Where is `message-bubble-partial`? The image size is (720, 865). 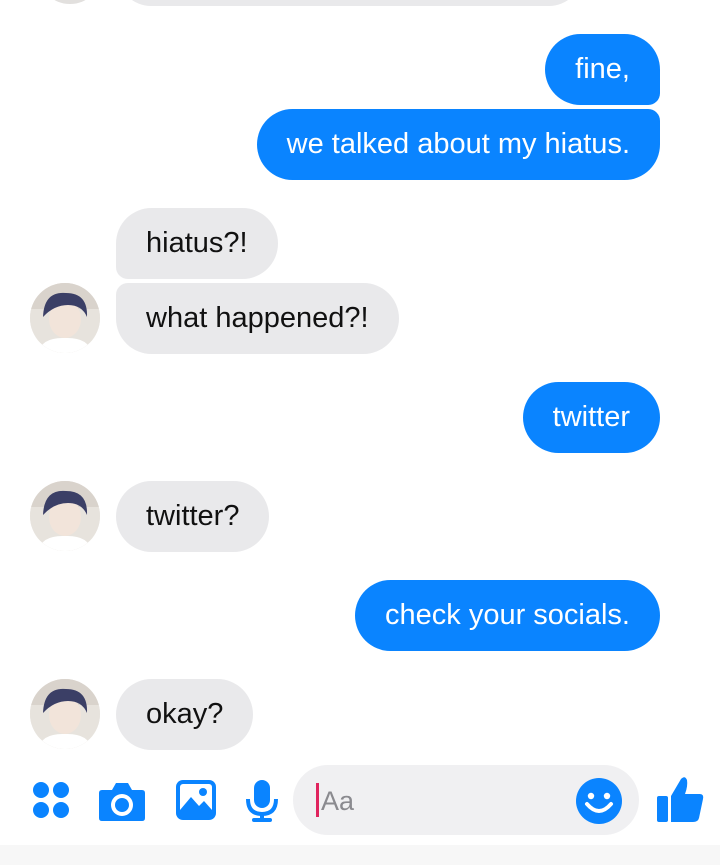 message-bubble-partial is located at coordinates (350, 3).